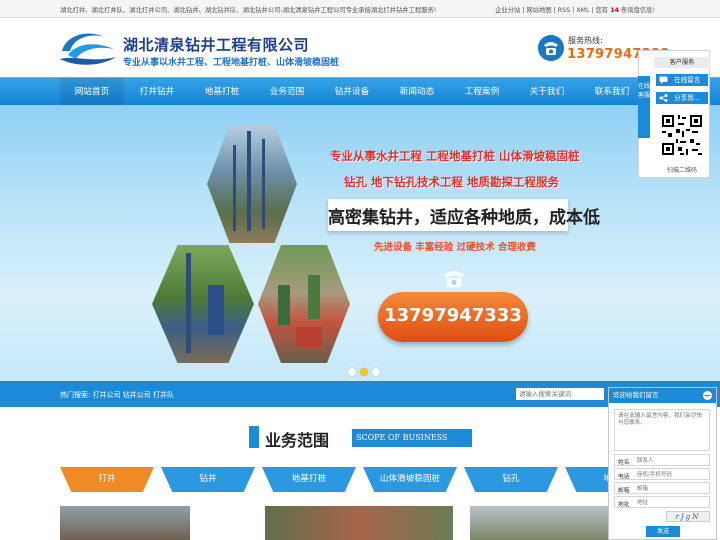 The height and width of the screenshot is (540, 720). I want to click on inquiry-count: 14, so click(614, 10).